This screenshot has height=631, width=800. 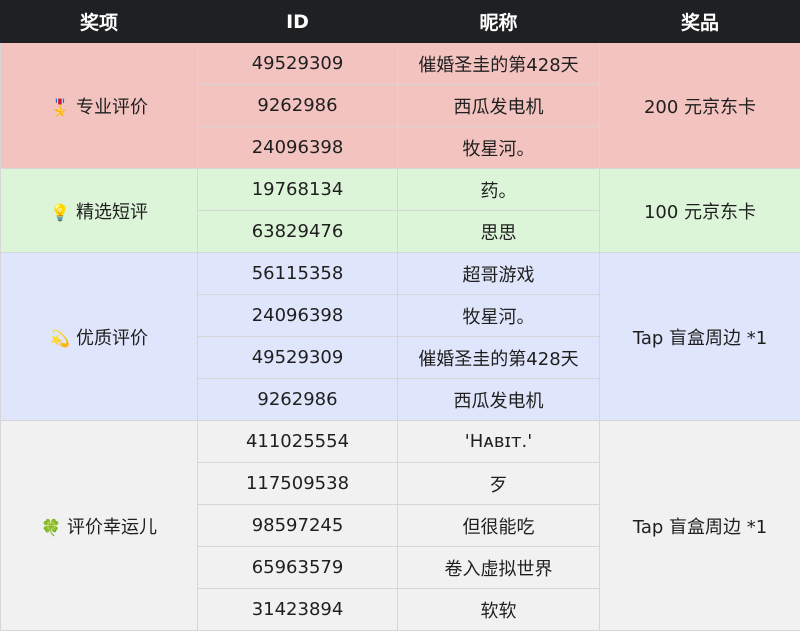 What do you see at coordinates (298, 610) in the screenshot?
I see `user-id-cell: 31423894` at bounding box center [298, 610].